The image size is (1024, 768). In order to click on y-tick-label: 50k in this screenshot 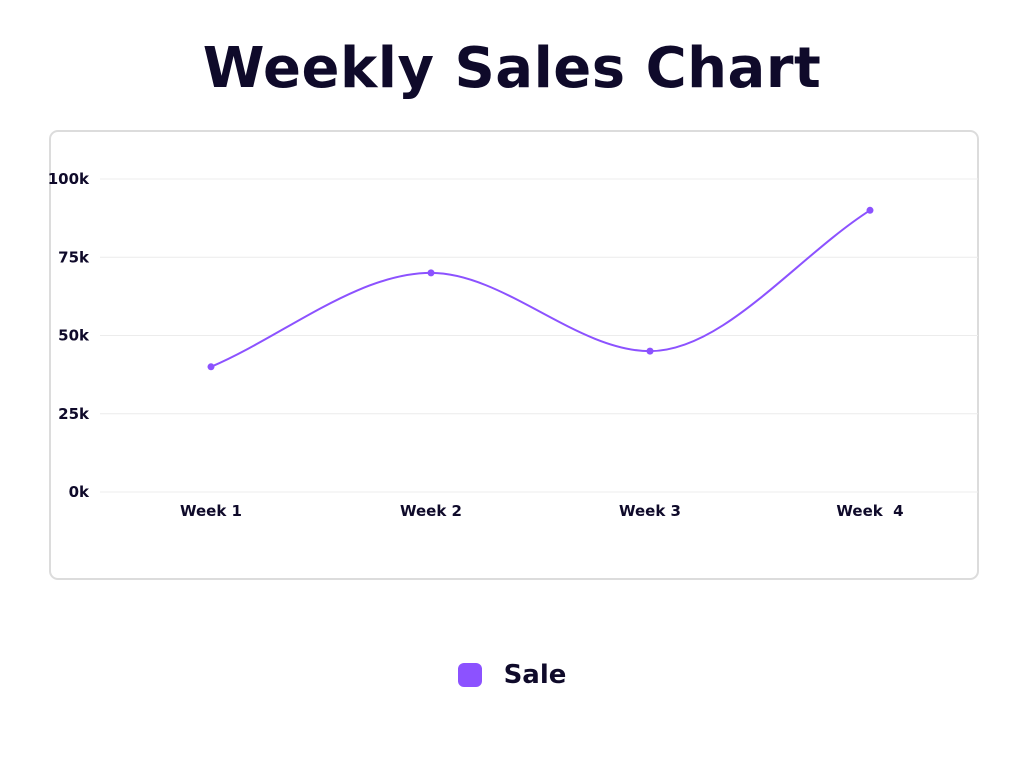, I will do `click(74, 336)`.